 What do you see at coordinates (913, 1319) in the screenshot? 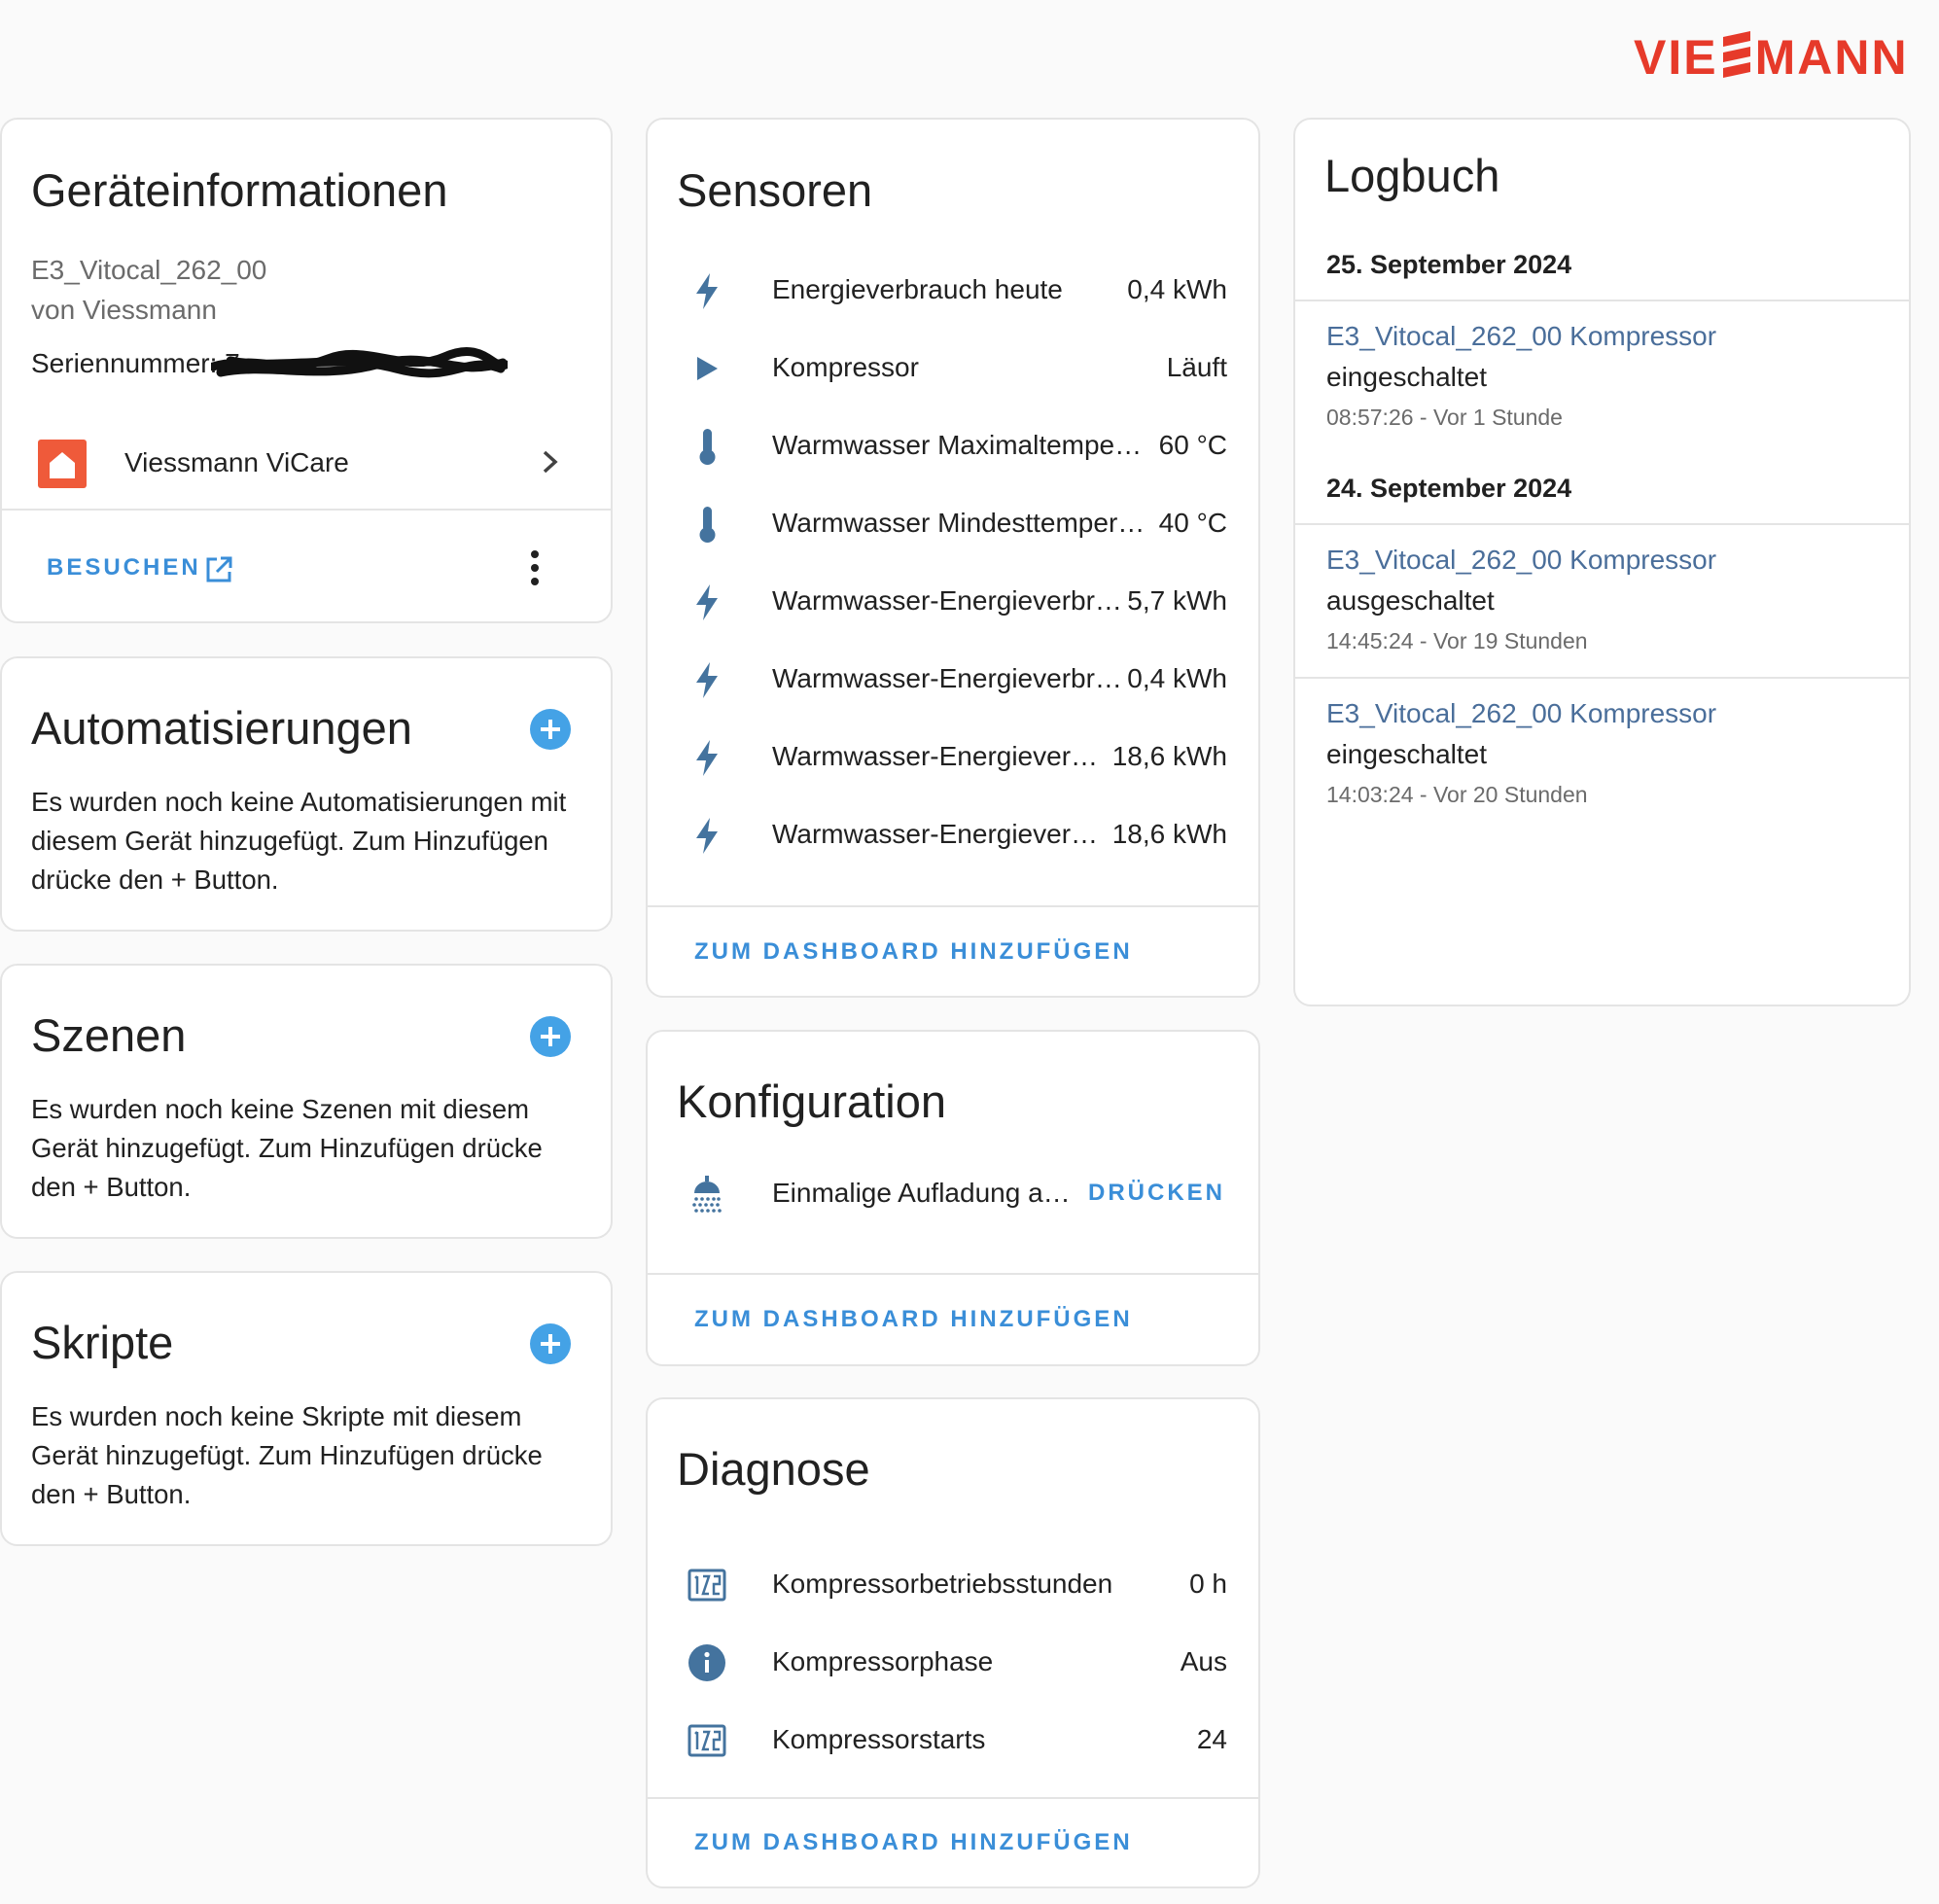
I see `configuration-add-to-dashboard-button: ZUM DASHBOARD HINZUFÜGEN` at bounding box center [913, 1319].